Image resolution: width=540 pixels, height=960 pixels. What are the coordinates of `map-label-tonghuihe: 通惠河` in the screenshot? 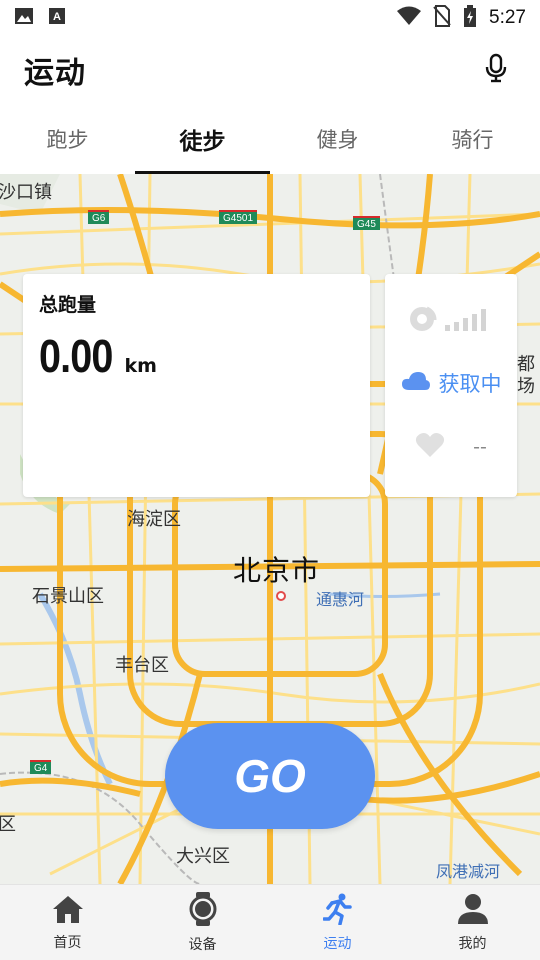 It's located at (340, 599).